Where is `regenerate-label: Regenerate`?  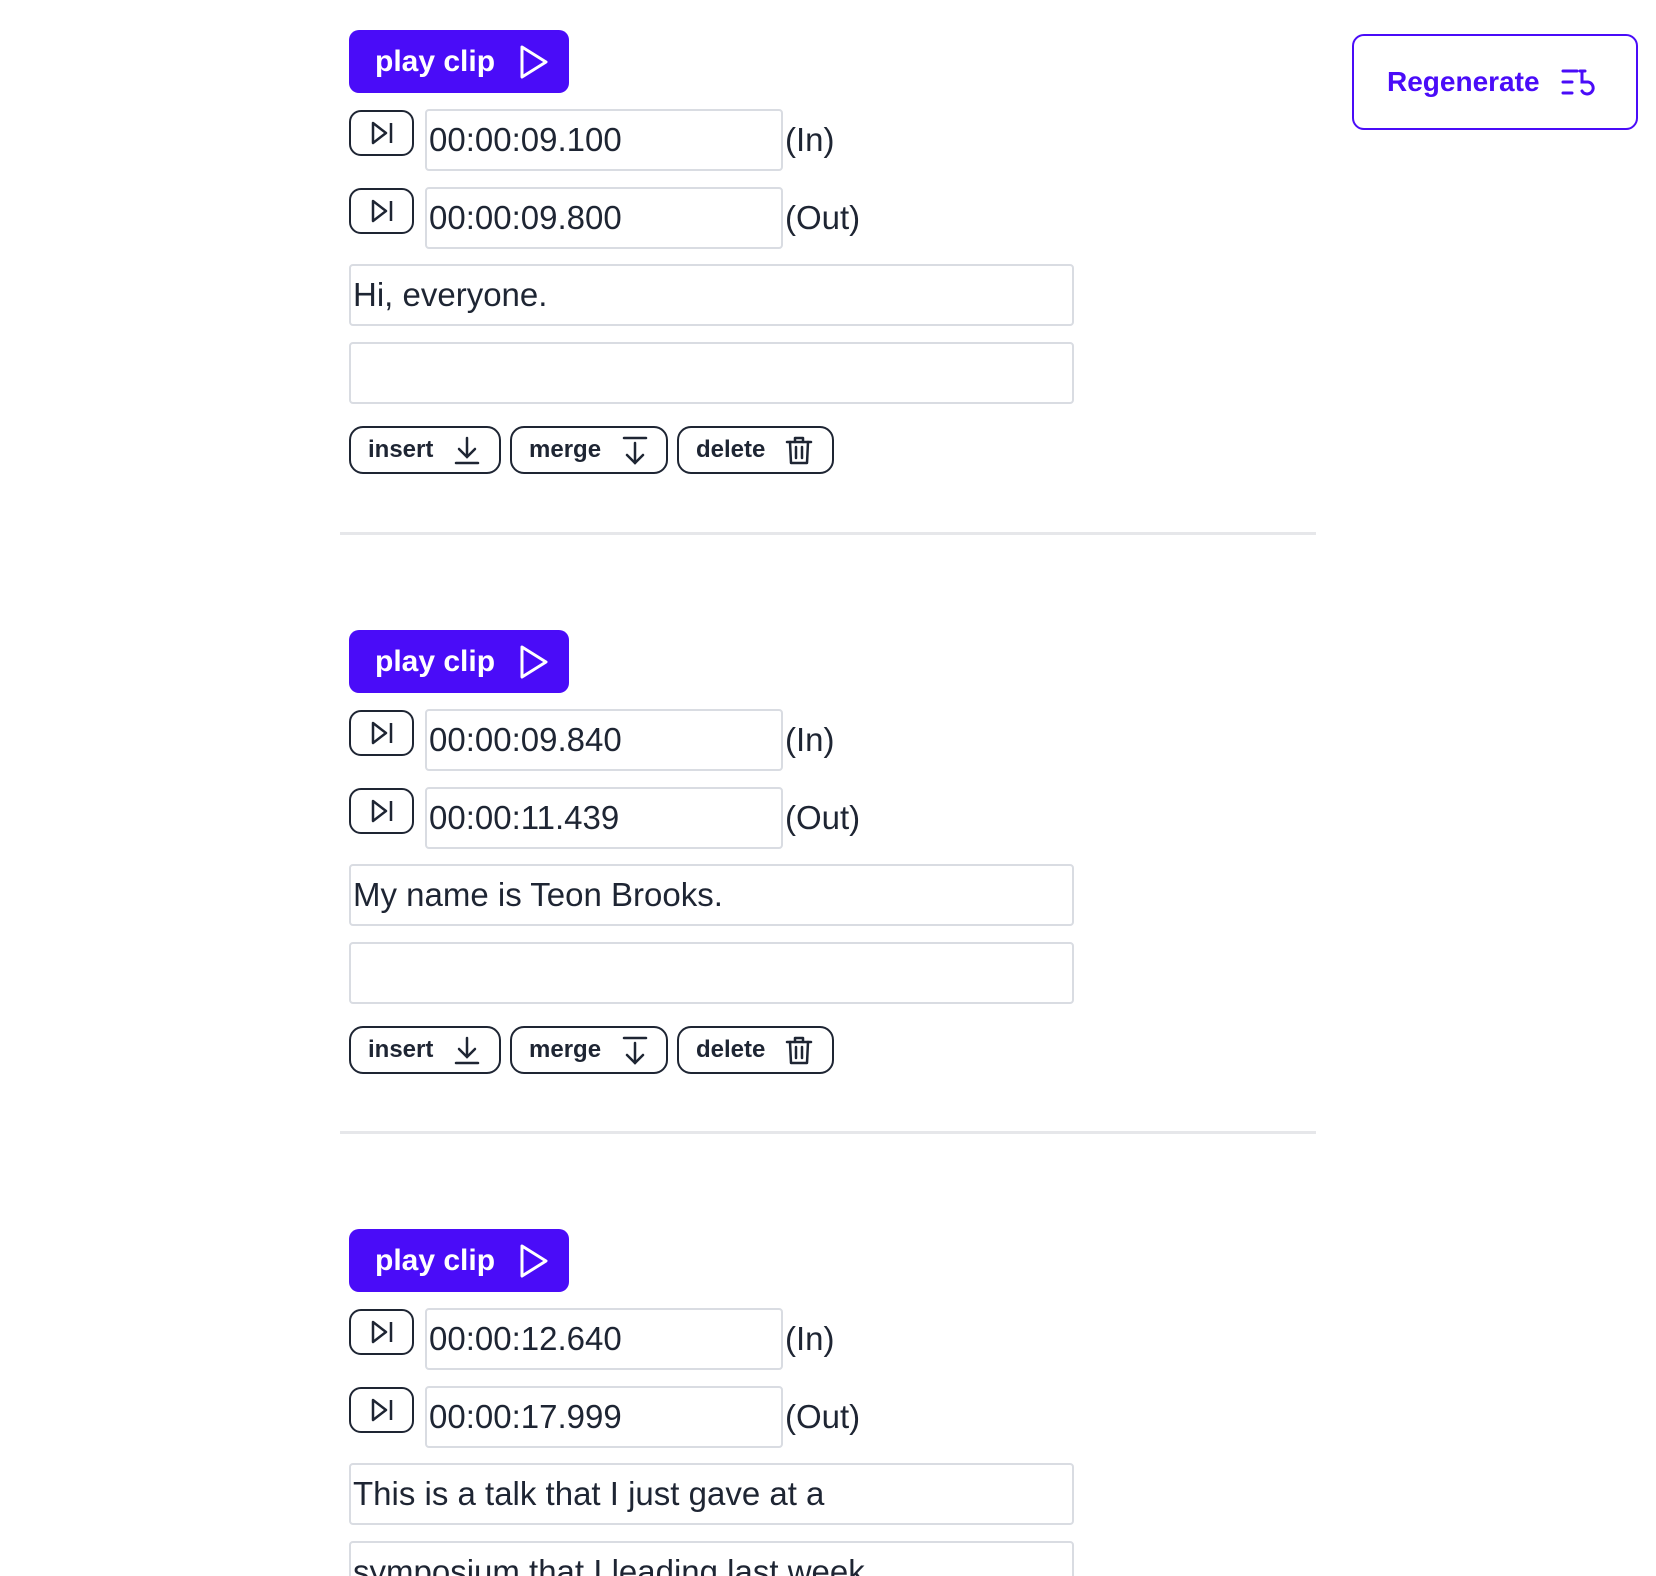 regenerate-label: Regenerate is located at coordinates (1463, 81).